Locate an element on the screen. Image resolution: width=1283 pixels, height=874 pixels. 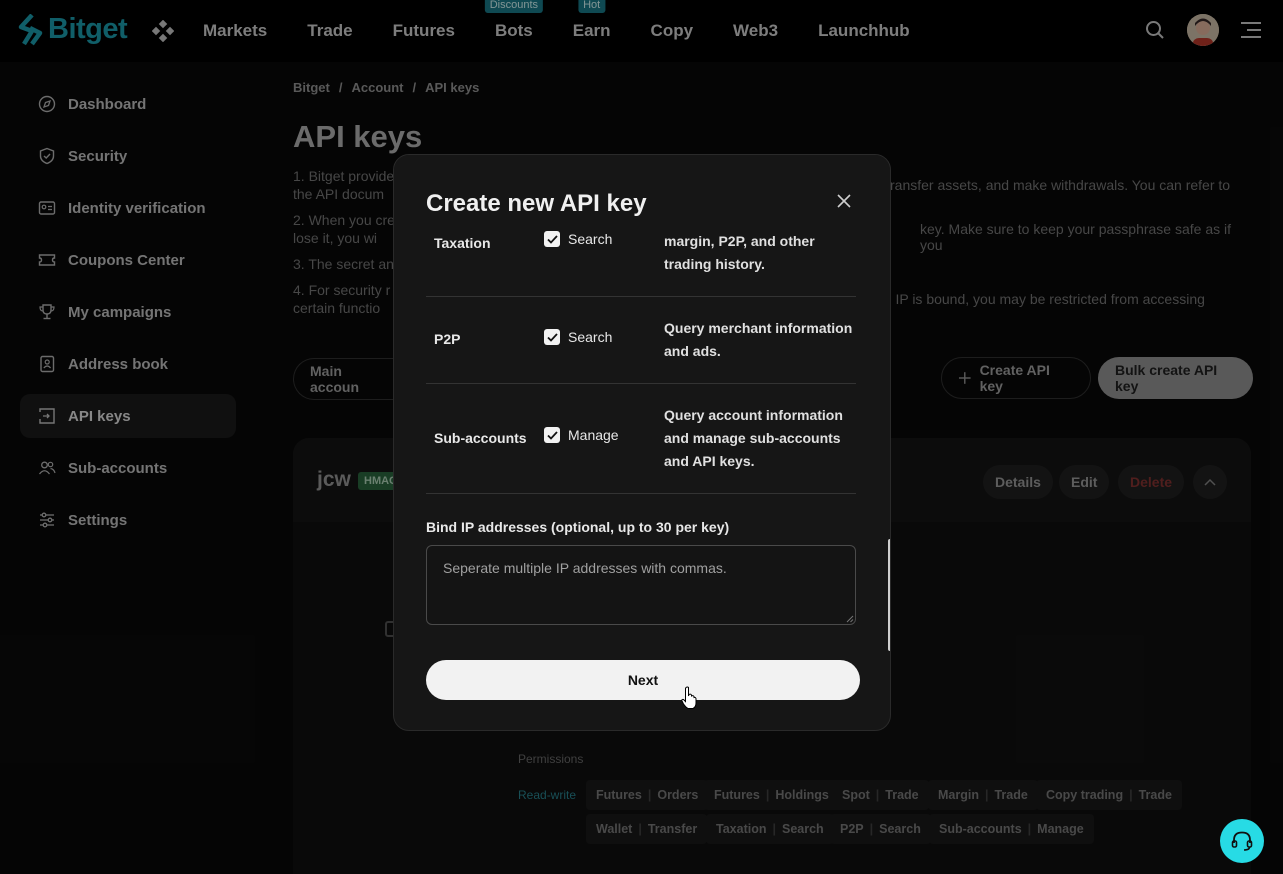
hand-cursor-icon is located at coordinates (689, 697).